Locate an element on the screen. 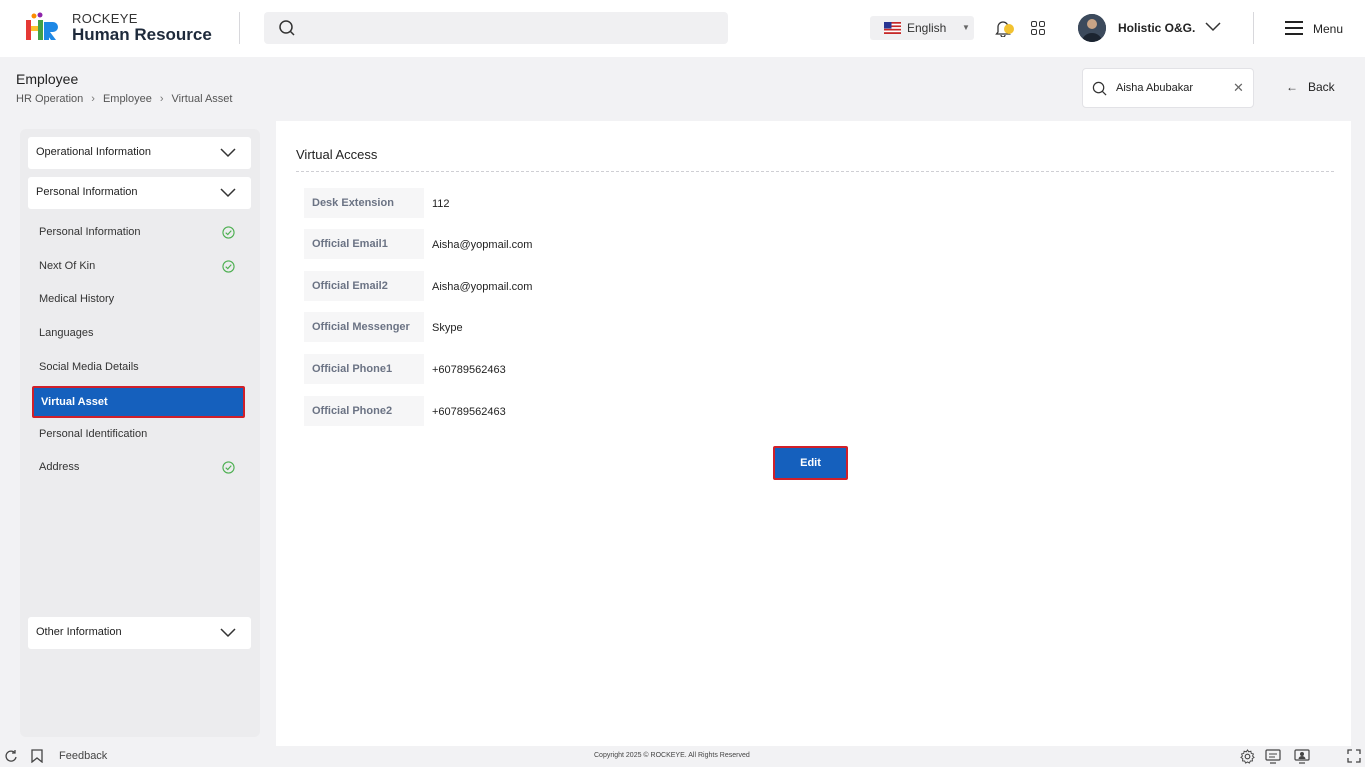 Image resolution: width=1365 pixels, height=767 pixels. sidebar-item-languages: Languages is located at coordinates (66, 333).